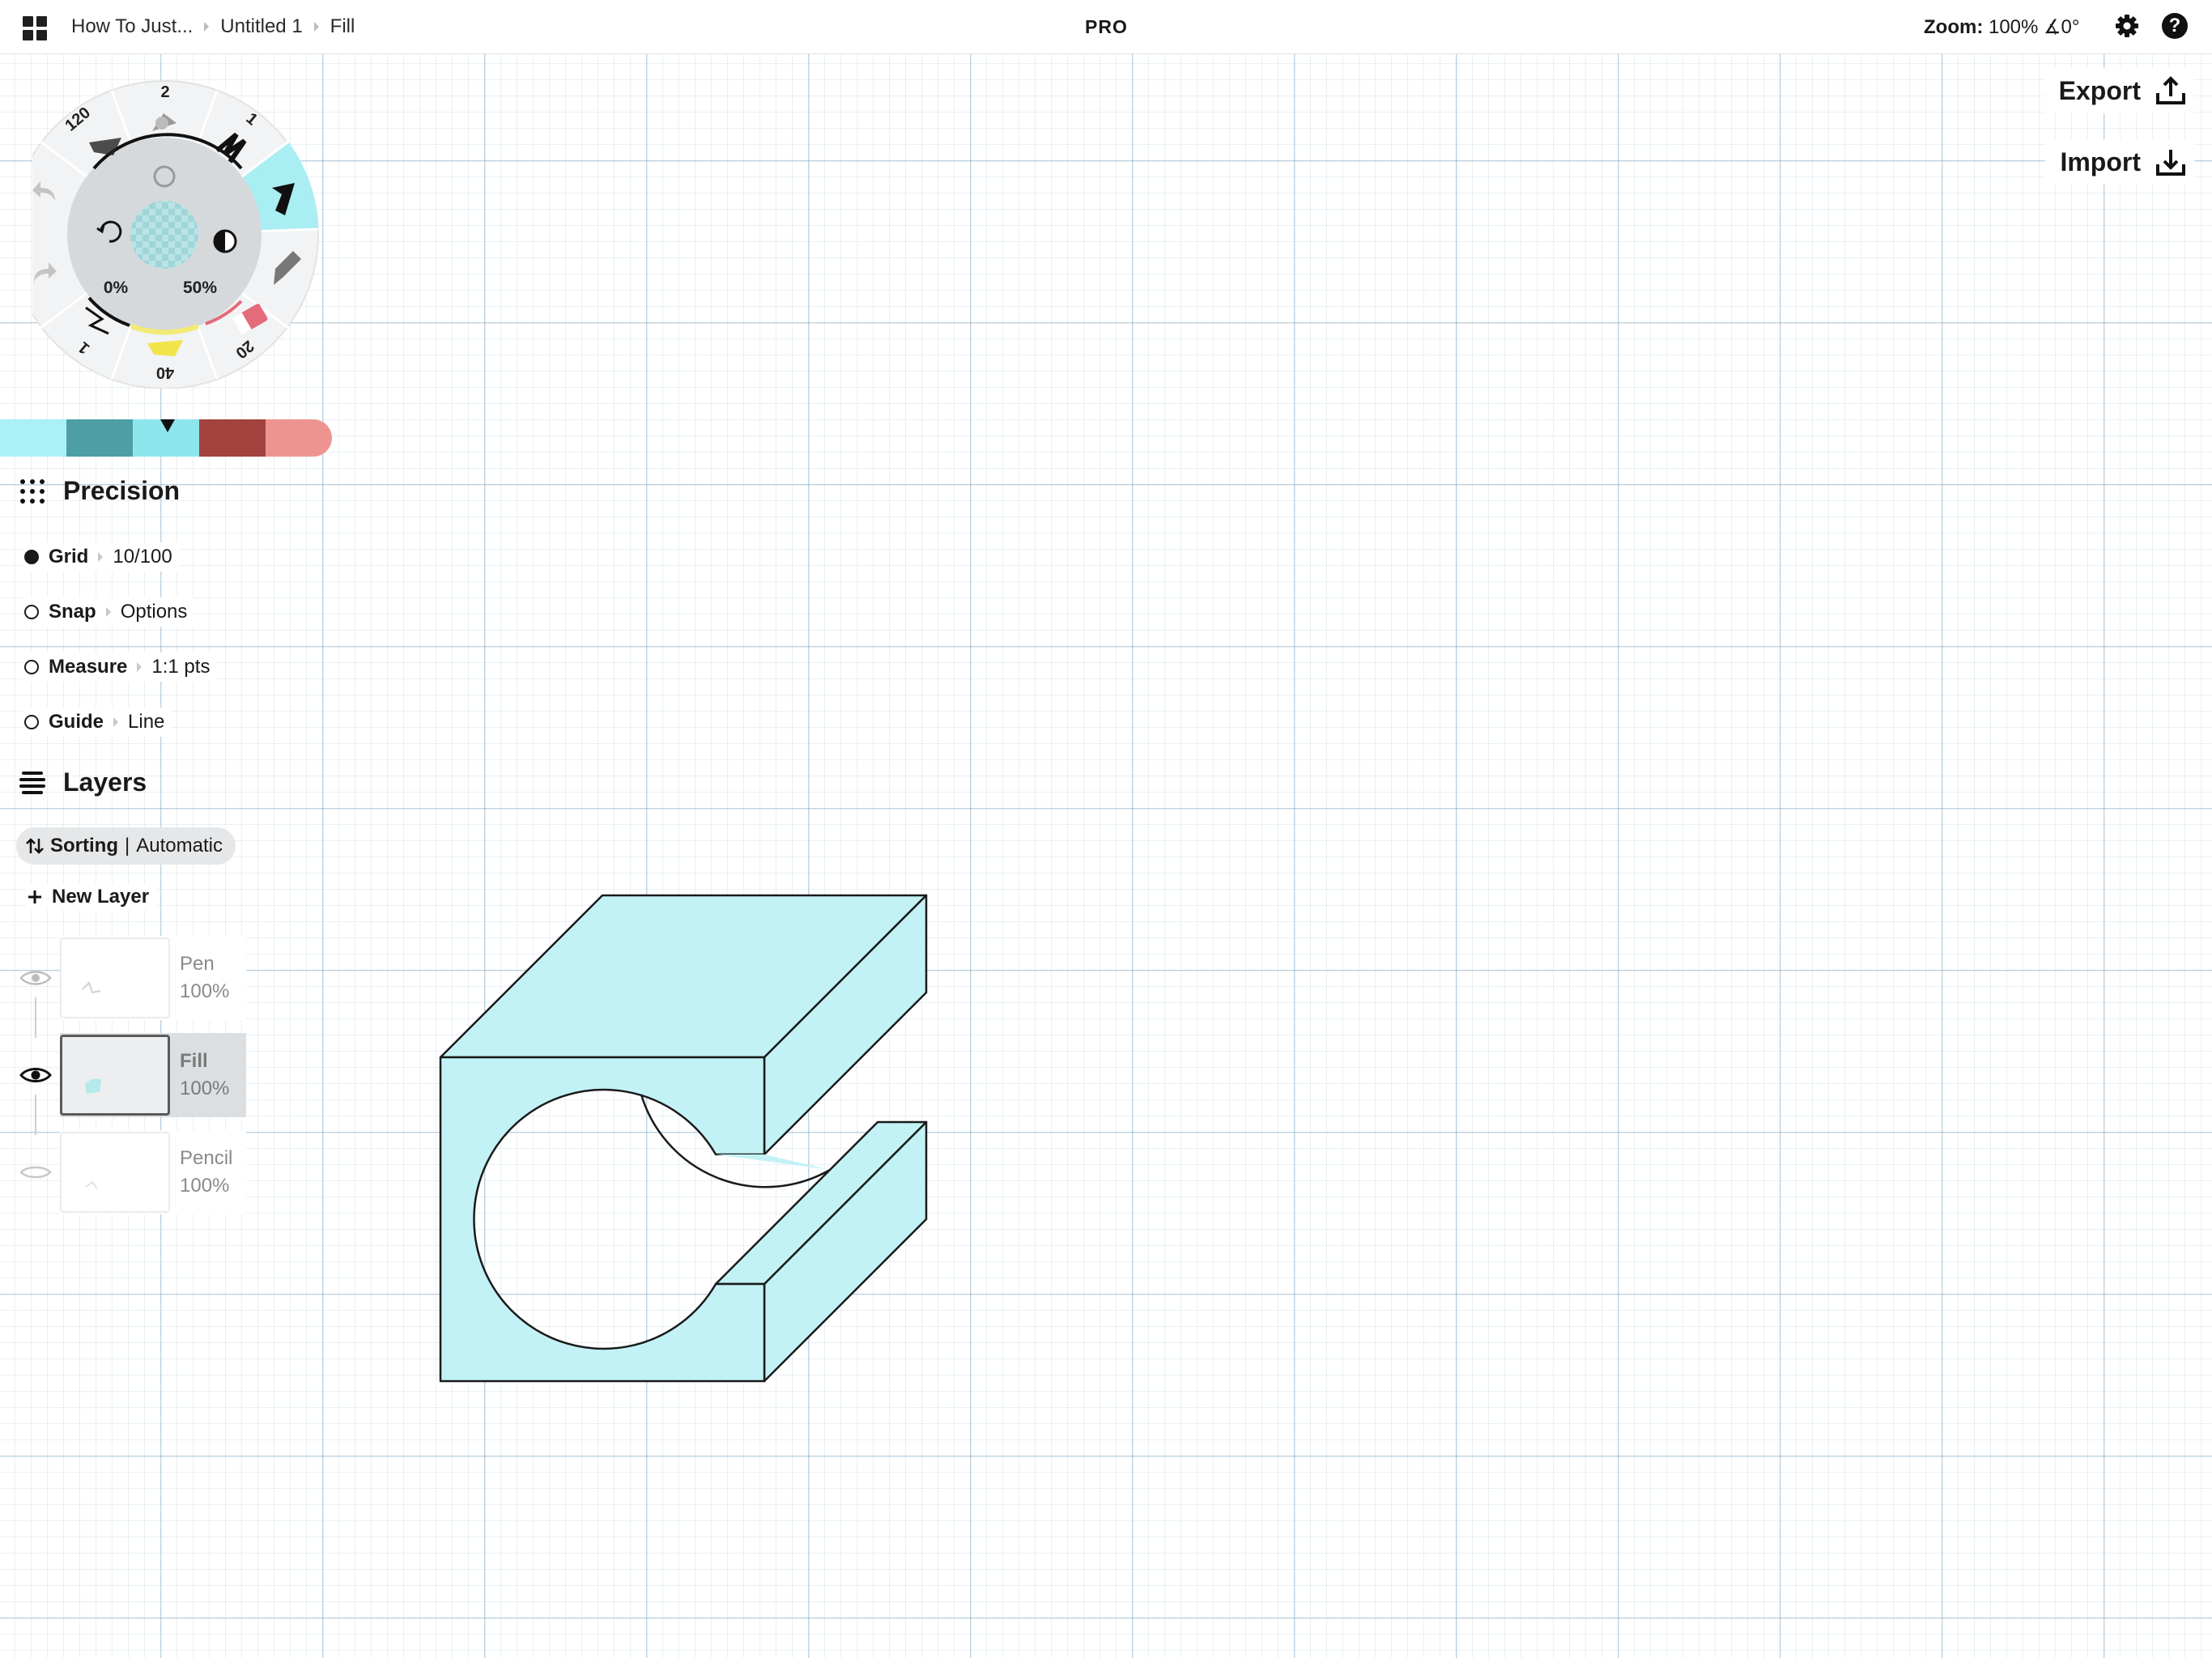 This screenshot has width=2212, height=1658. I want to click on grid-toggle-icon, so click(32, 557).